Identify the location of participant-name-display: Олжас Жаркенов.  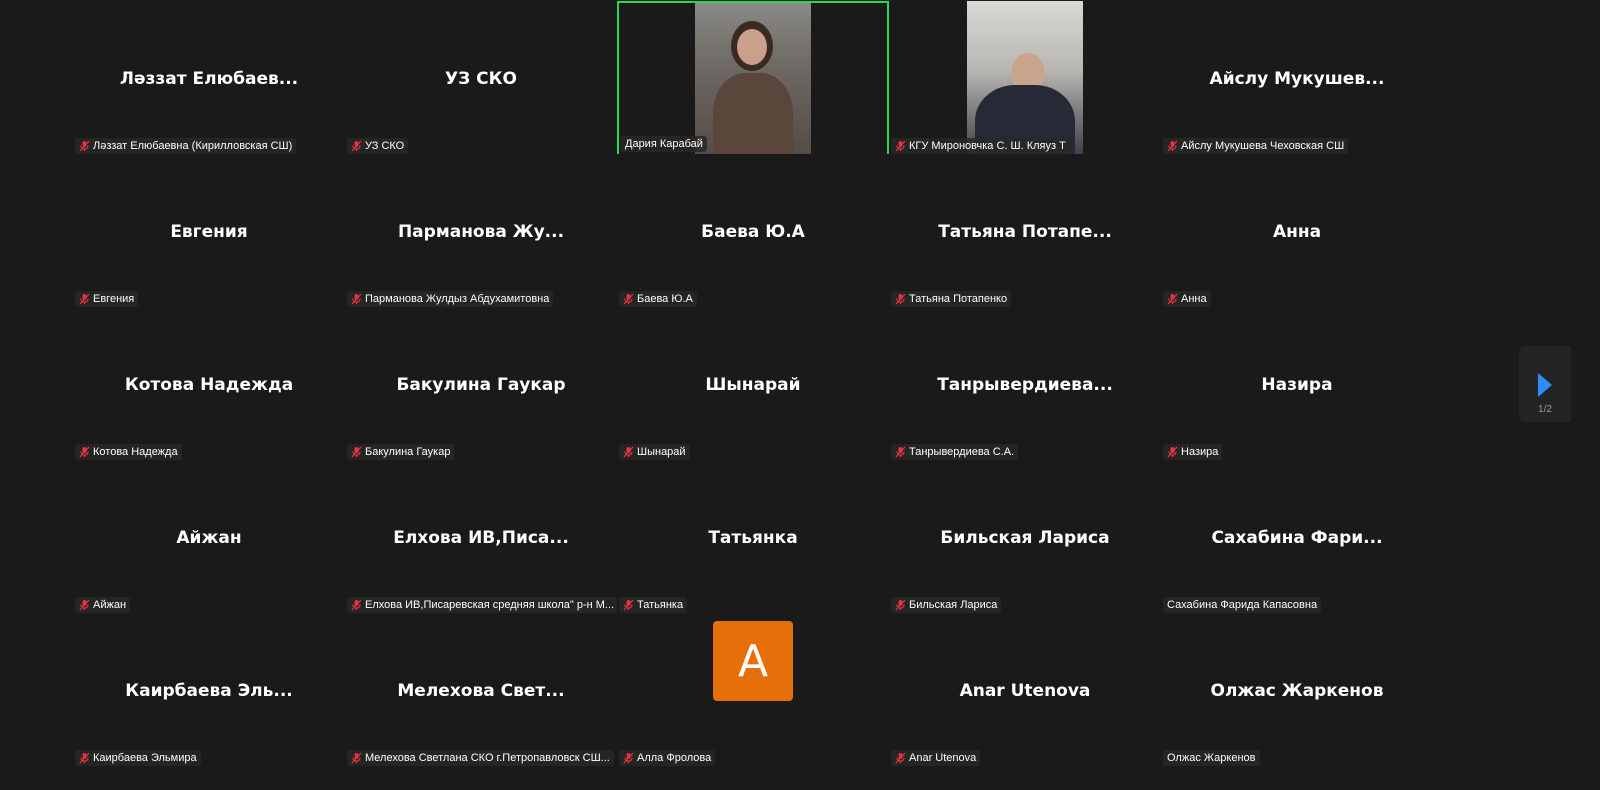
(1297, 691).